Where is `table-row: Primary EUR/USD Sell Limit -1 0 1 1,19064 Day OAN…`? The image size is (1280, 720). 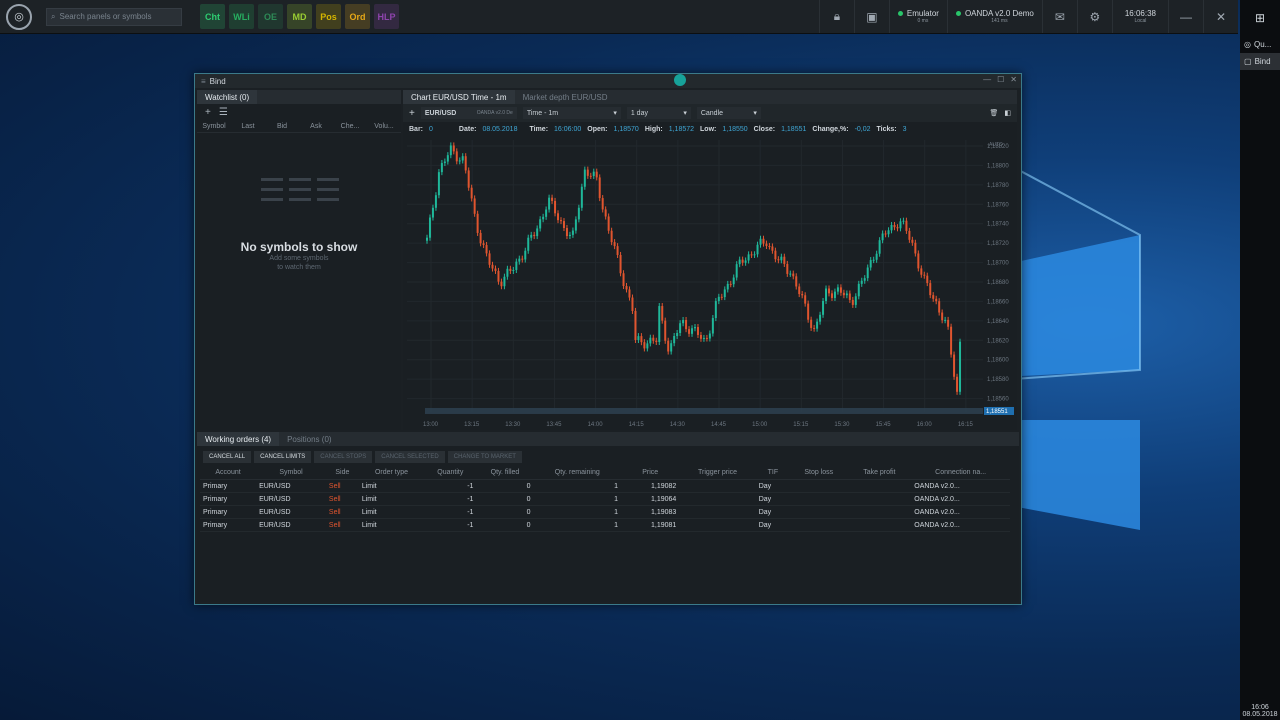 table-row: Primary EUR/USD Sell Limit -1 0 1 1,19064 Day OAN… is located at coordinates (605, 499).